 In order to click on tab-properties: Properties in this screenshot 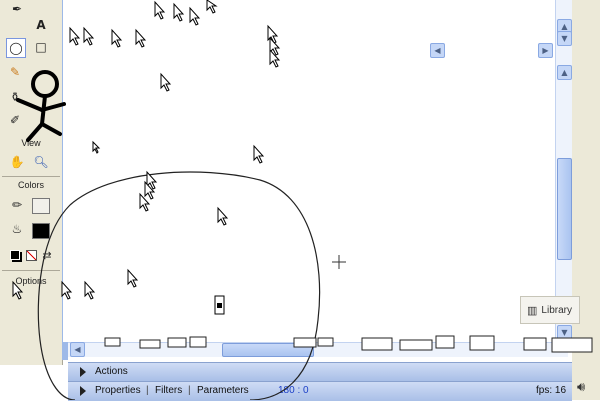, I will do `click(118, 390)`.